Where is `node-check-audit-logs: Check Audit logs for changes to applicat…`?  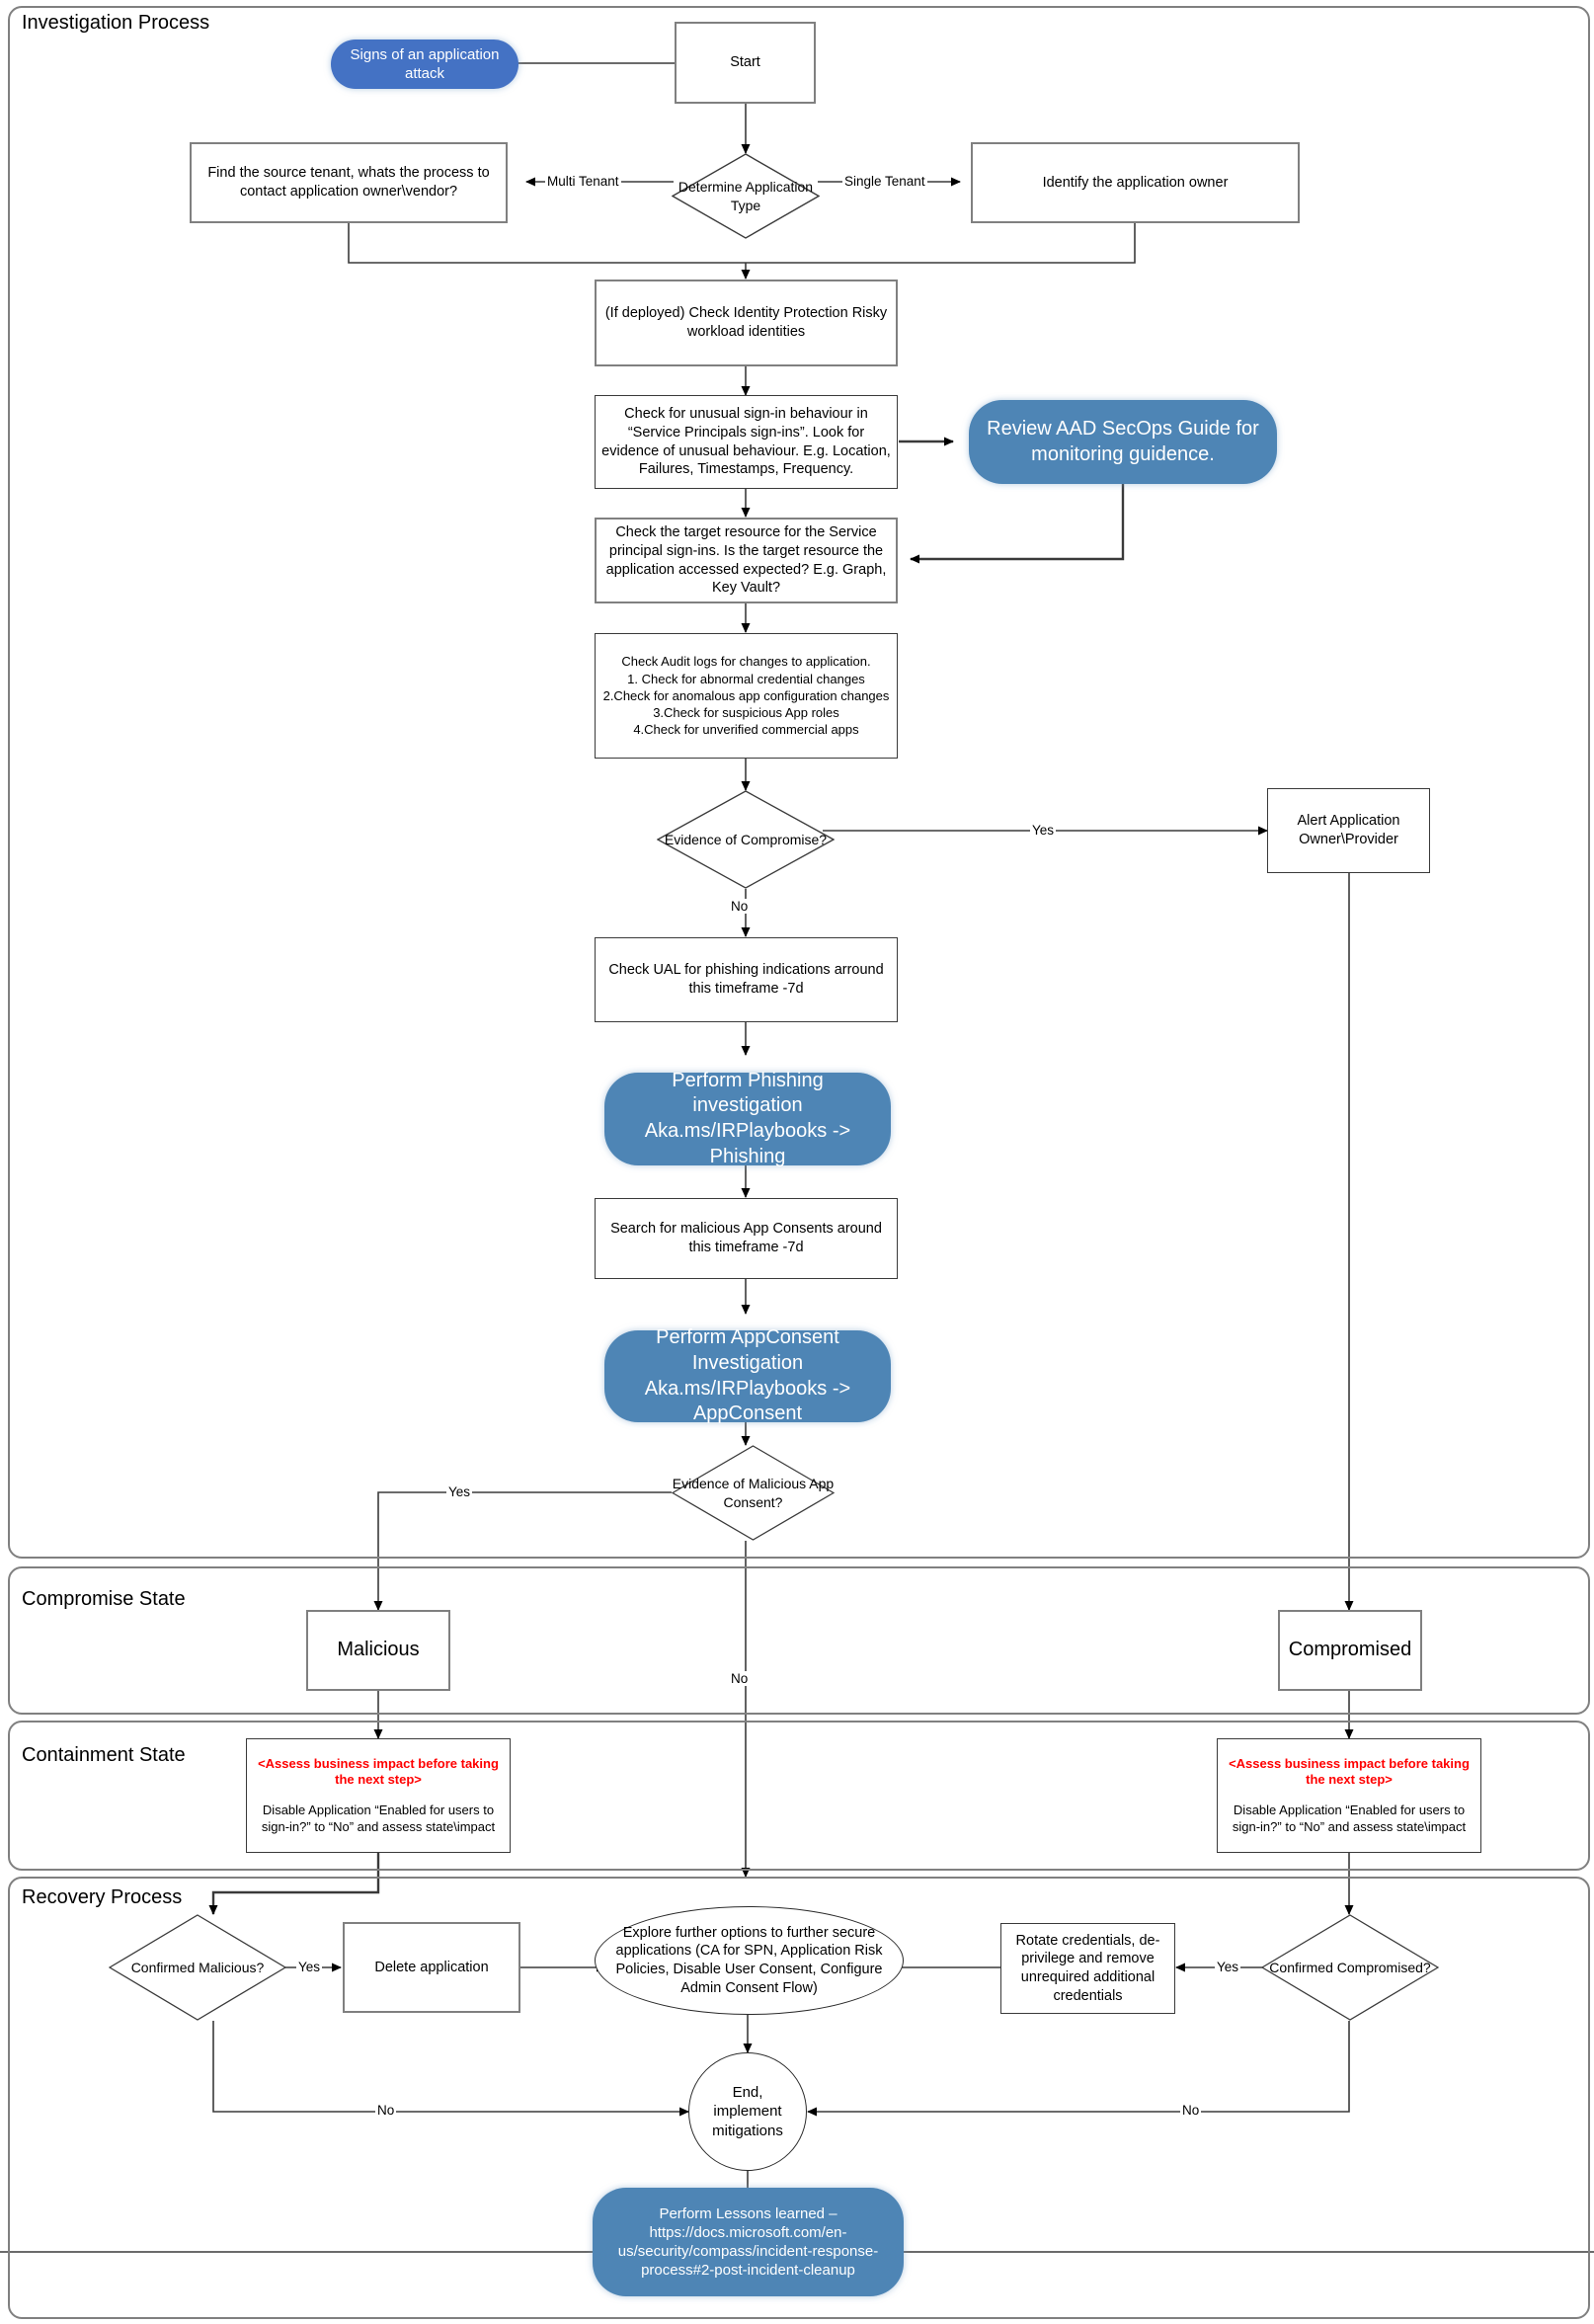 node-check-audit-logs: Check Audit logs for changes to applicat… is located at coordinates (746, 696).